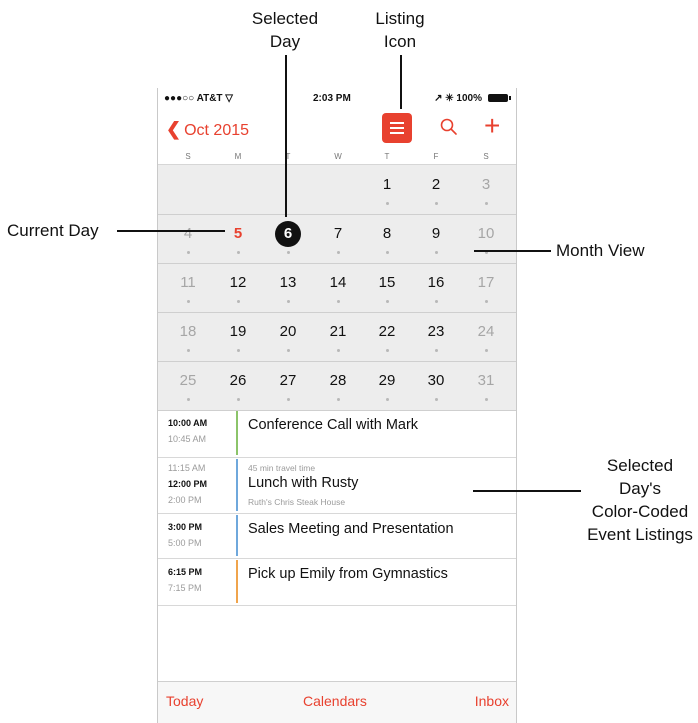 Image resolution: width=698 pixels, height=723 pixels. Describe the element at coordinates (185, 527) in the screenshot. I see `event-start-time: 3:00 PM` at that location.